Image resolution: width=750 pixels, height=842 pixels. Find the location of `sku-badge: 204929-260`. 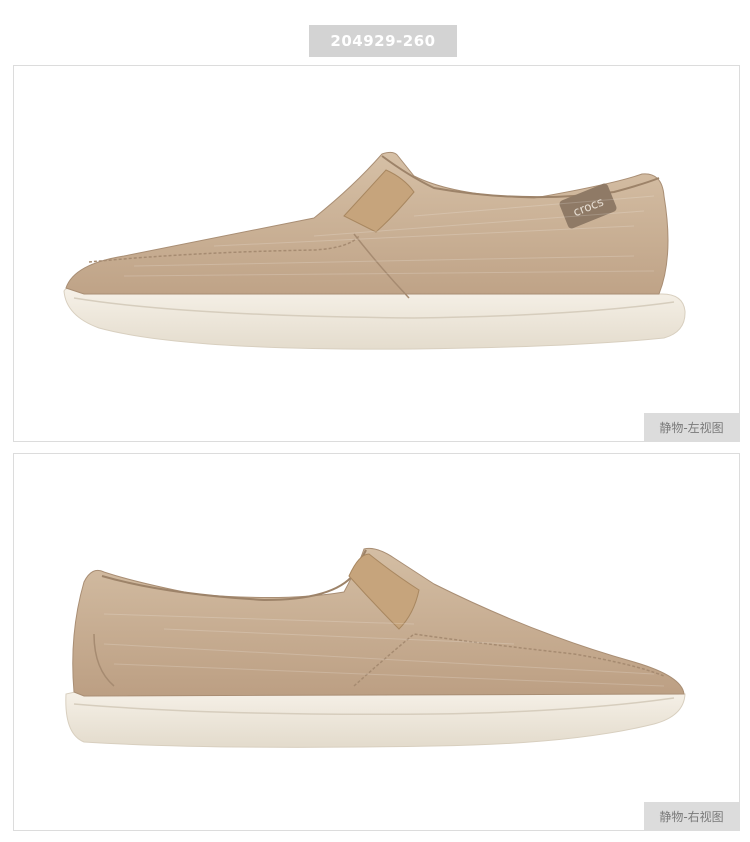

sku-badge: 204929-260 is located at coordinates (383, 41).